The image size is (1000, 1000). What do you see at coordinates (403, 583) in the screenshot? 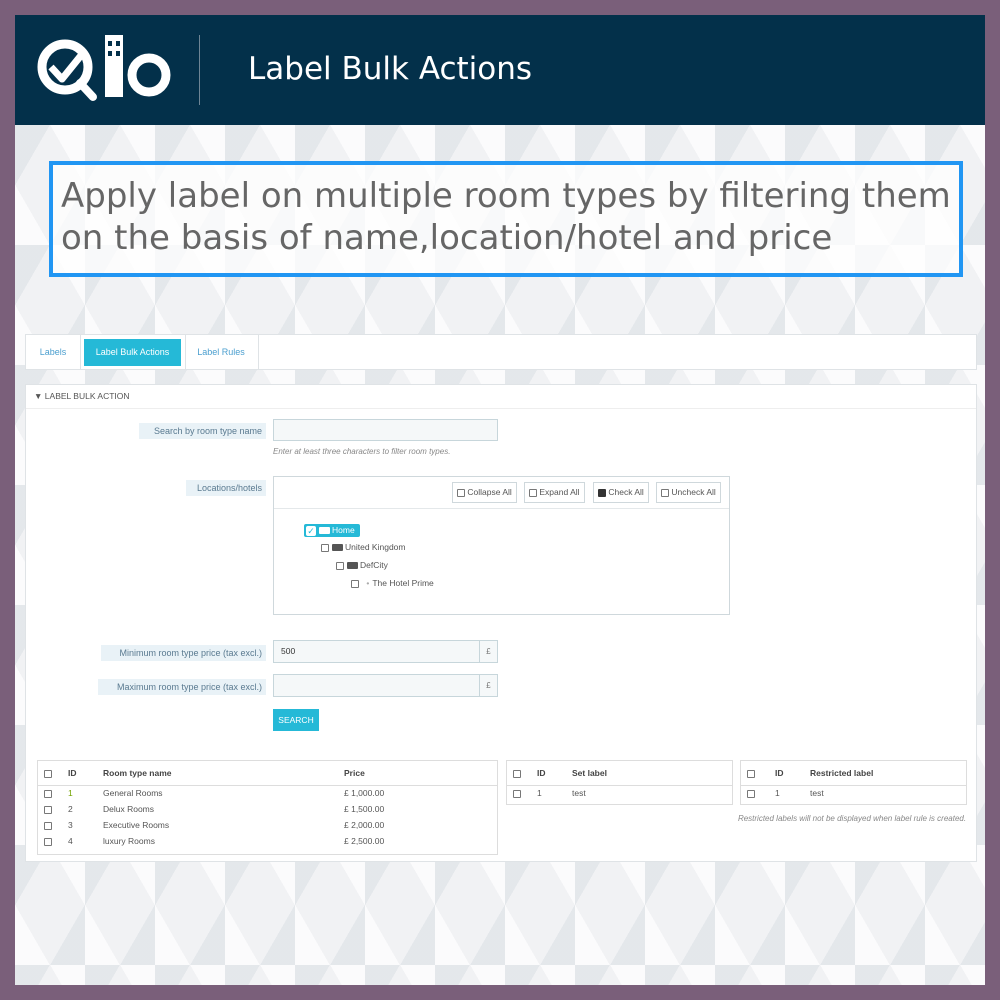
I see `tree-label-hotel: The Hotel Prime` at bounding box center [403, 583].